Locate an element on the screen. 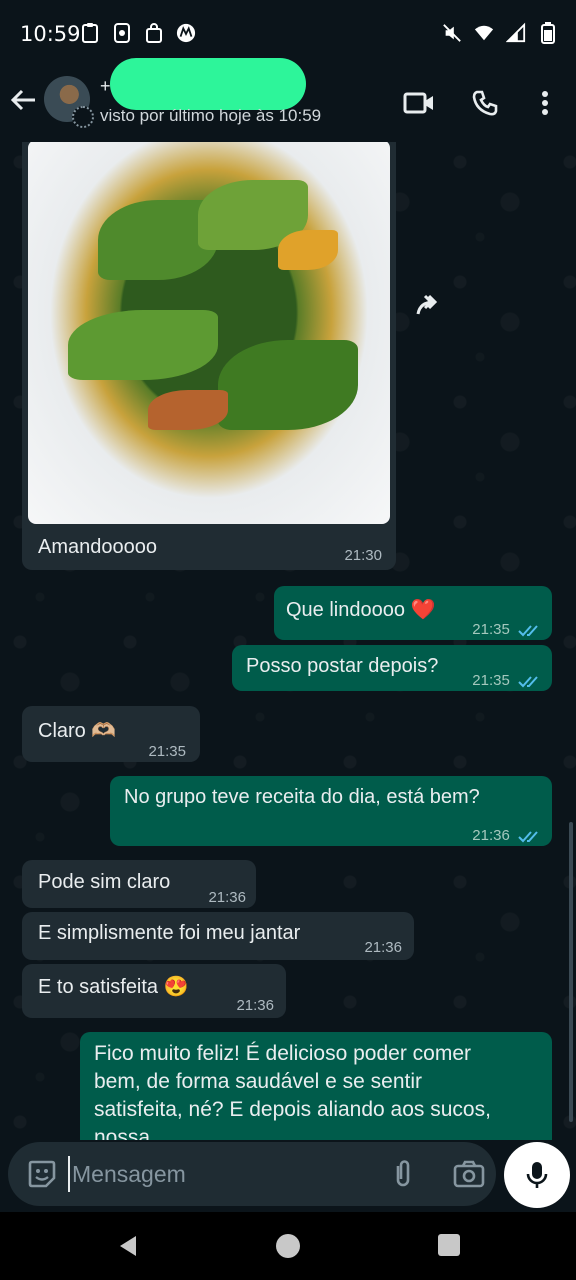 Image resolution: width=576 pixels, height=1280 pixels. mic-button is located at coordinates (537, 1175).